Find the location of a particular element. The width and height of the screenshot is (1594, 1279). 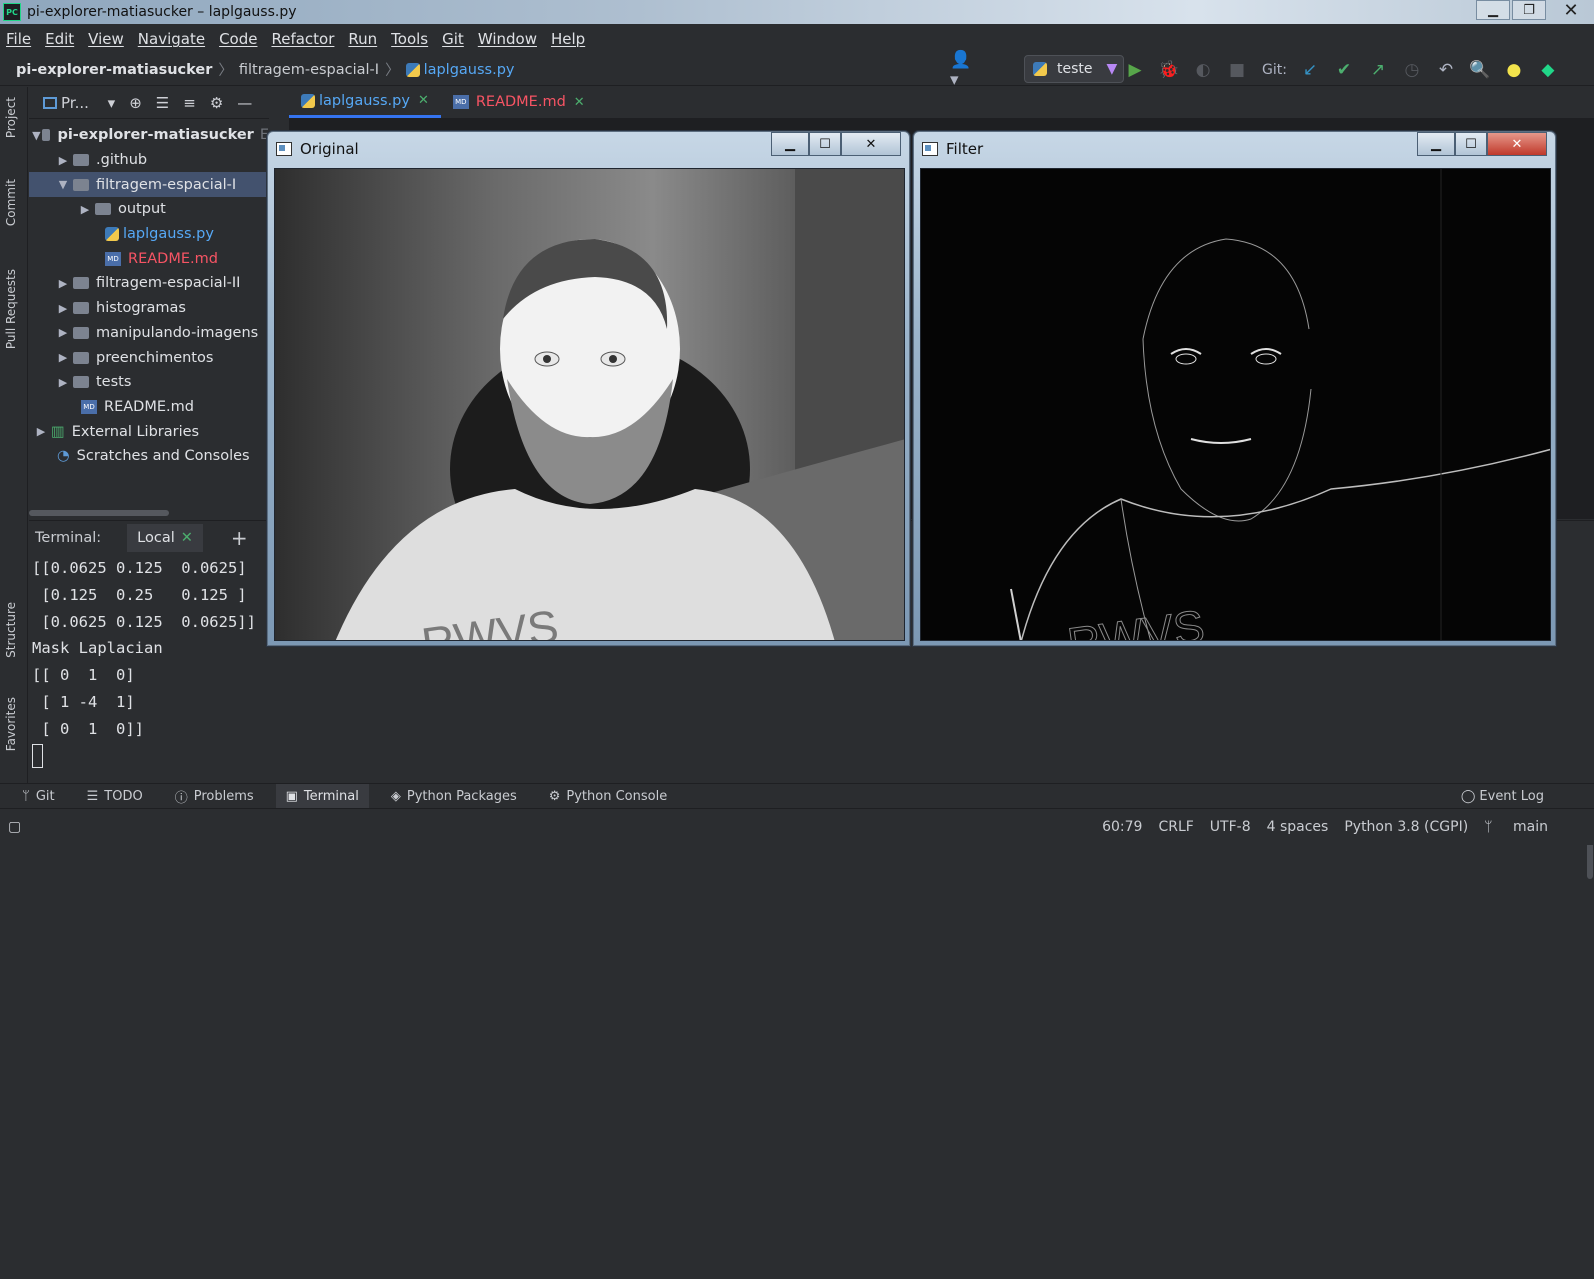

menu-file: File is located at coordinates (18, 39).